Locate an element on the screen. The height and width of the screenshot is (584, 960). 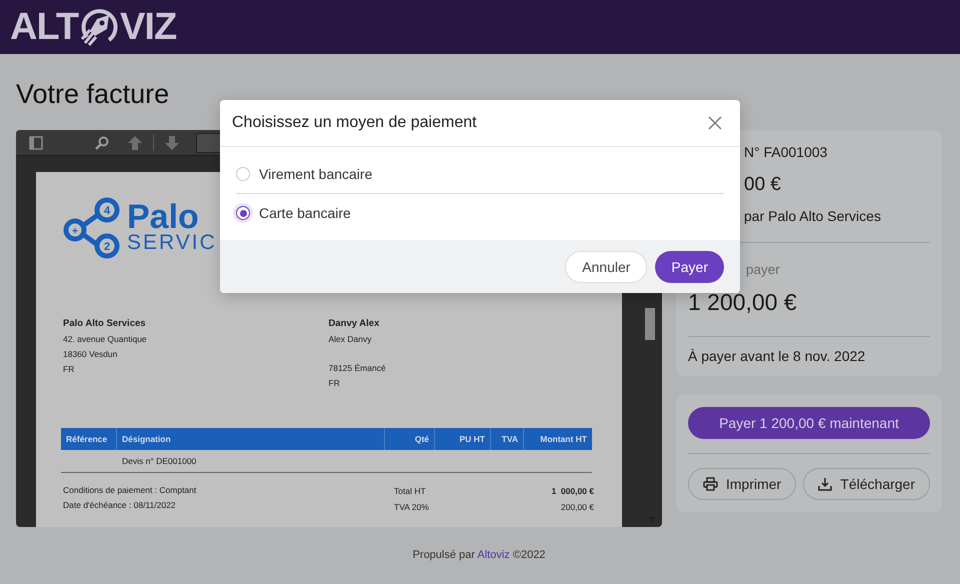
column-header: Référence is located at coordinates (89, 439).